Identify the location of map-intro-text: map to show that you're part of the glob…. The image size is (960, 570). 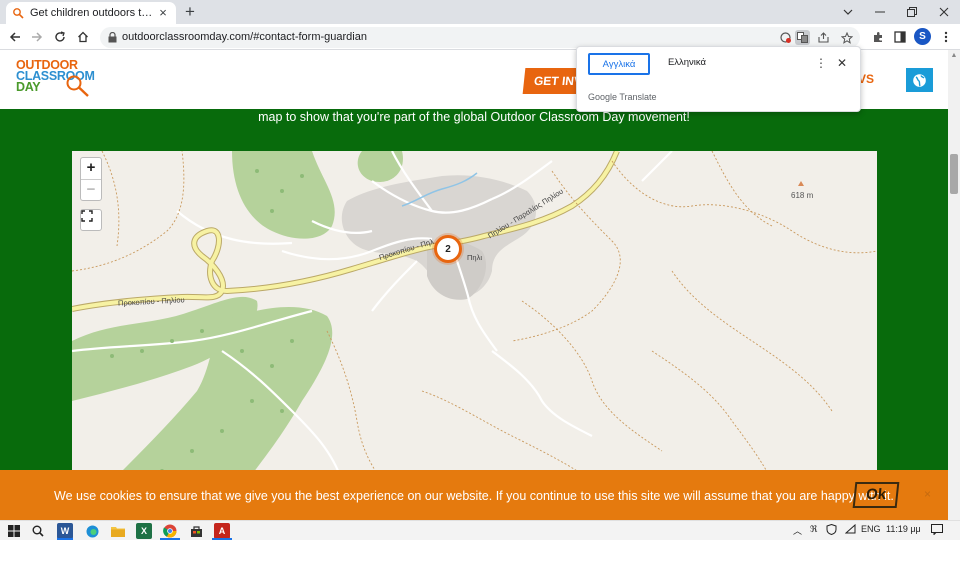
(474, 117).